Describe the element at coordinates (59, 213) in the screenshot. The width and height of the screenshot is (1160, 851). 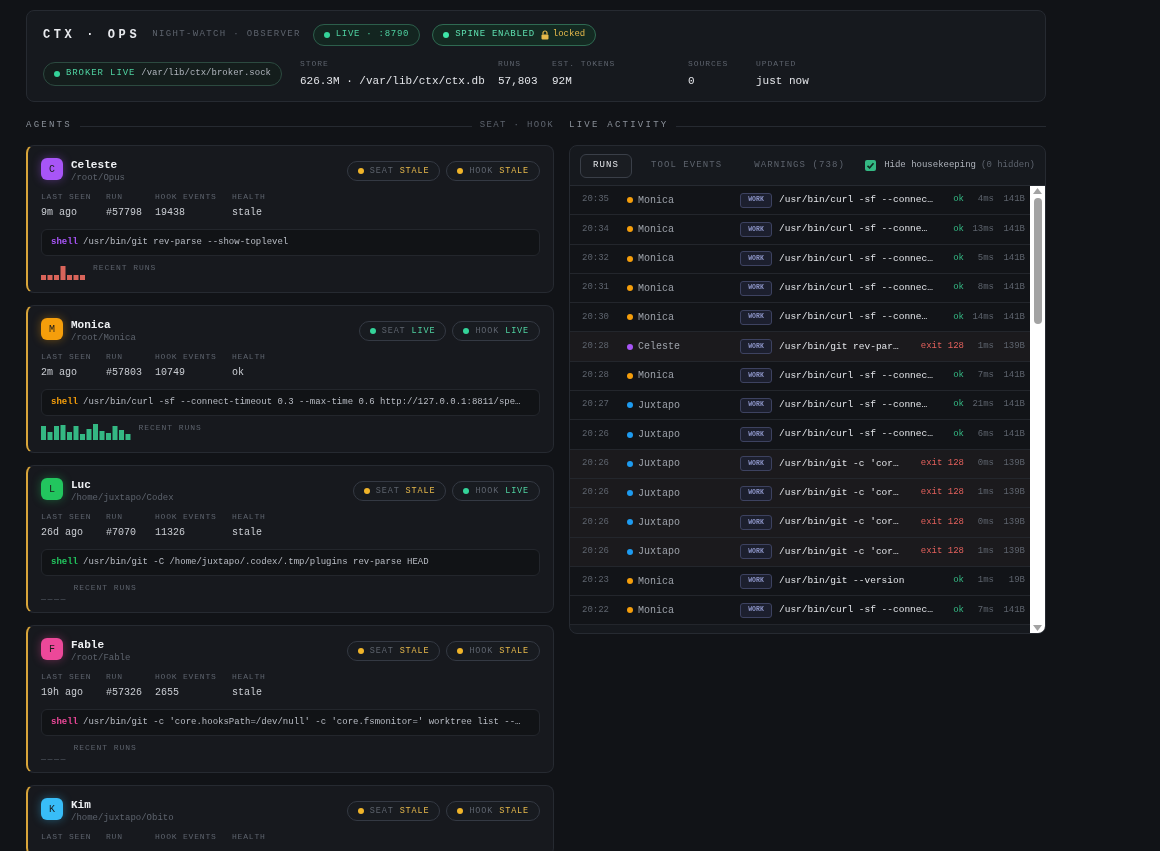
I see `stat-value: 9m ago` at that location.